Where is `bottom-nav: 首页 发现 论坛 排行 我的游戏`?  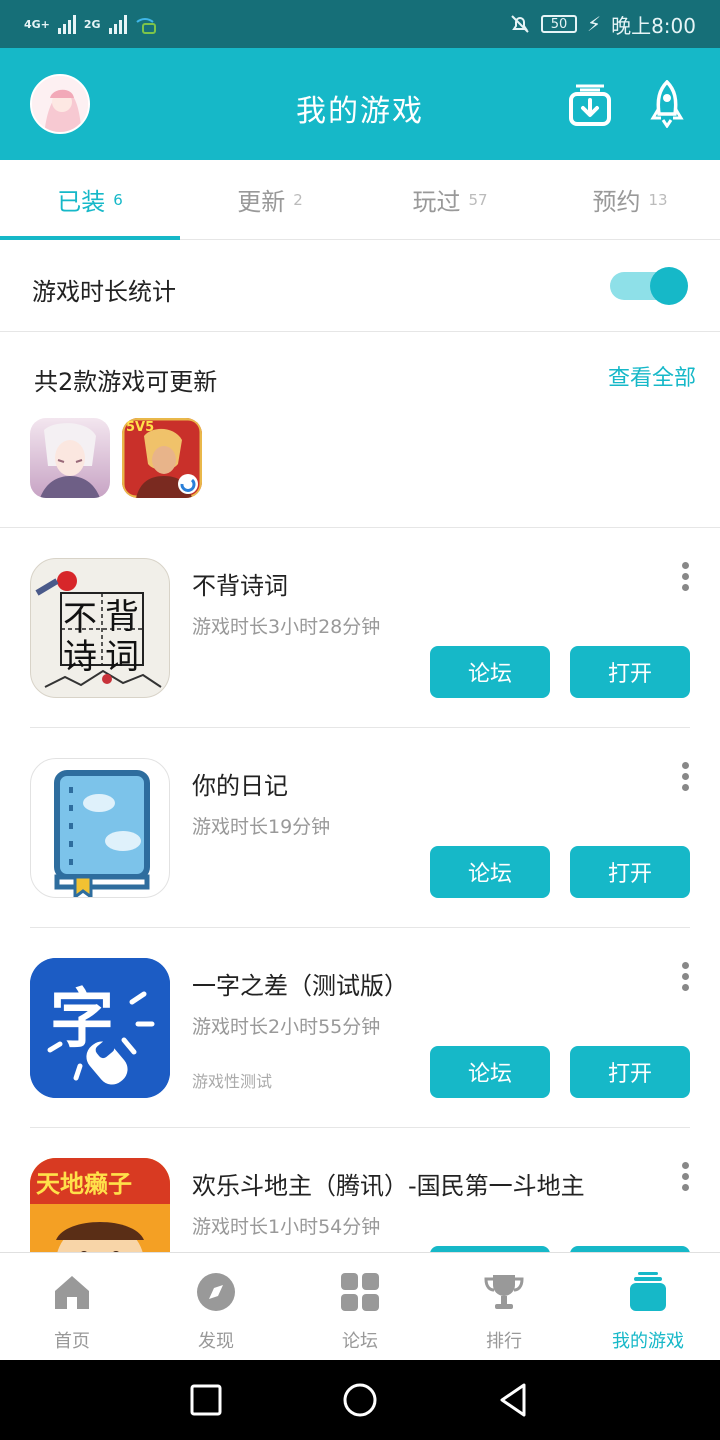
bottom-nav: 首页 发现 论坛 排行 我的游戏 is located at coordinates (360, 1306).